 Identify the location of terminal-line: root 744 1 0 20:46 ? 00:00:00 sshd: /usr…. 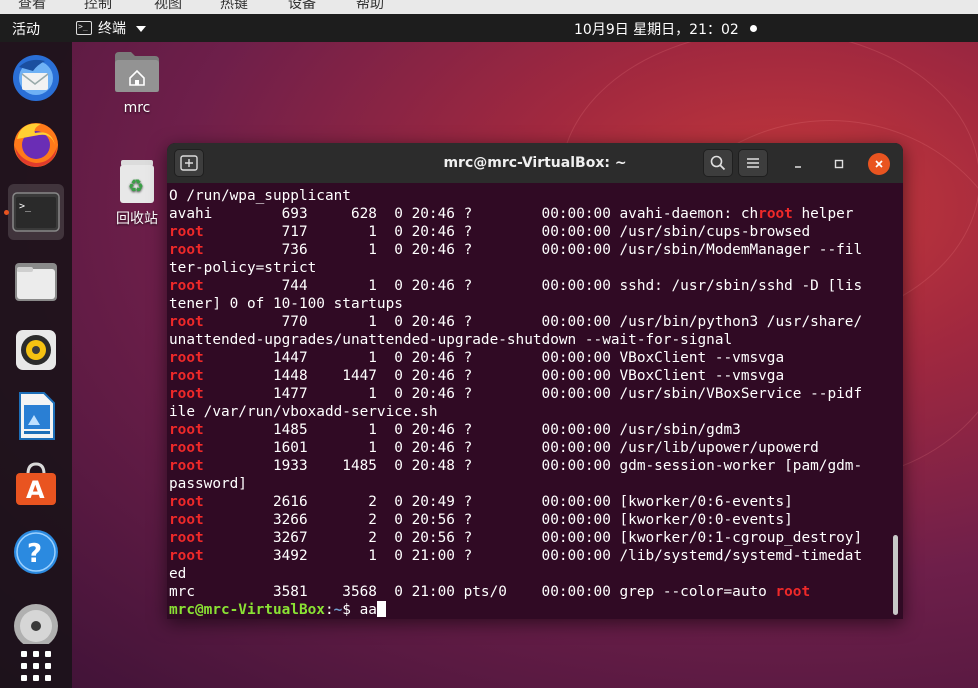
(530, 286).